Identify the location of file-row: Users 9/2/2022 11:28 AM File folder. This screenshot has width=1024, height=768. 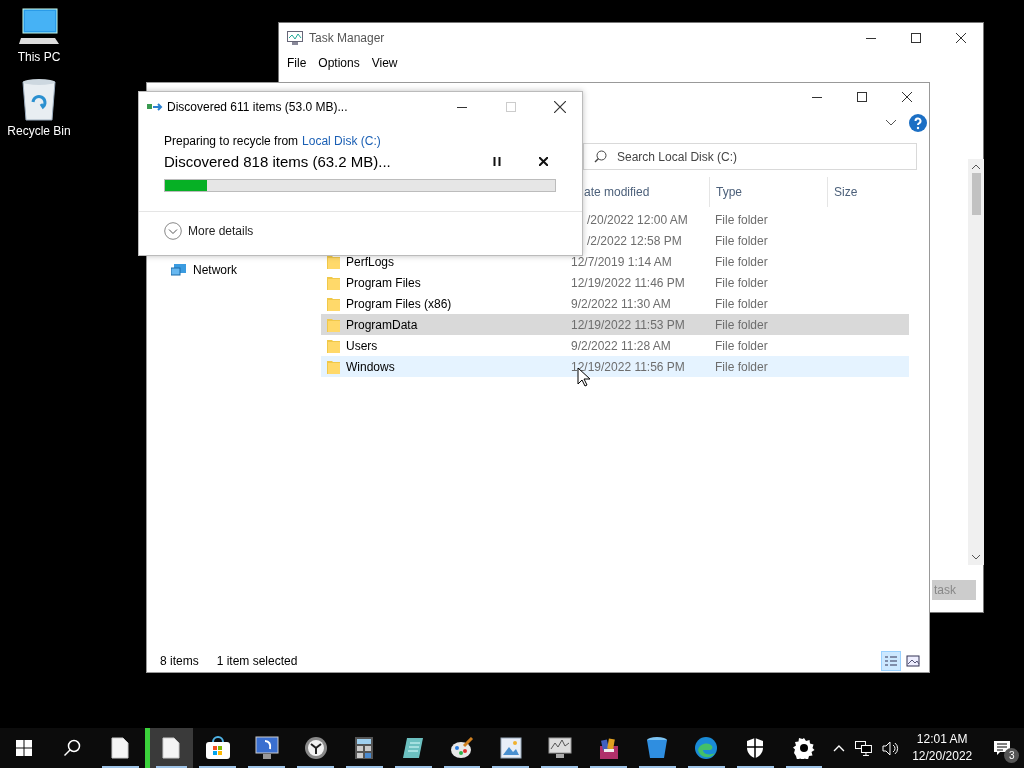
(615, 345).